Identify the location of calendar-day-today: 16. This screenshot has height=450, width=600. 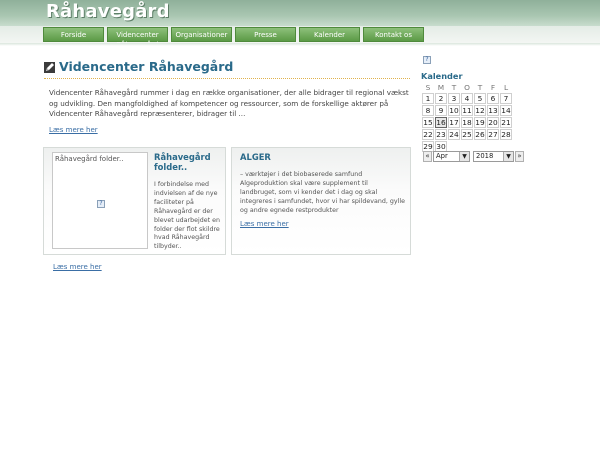
(441, 122).